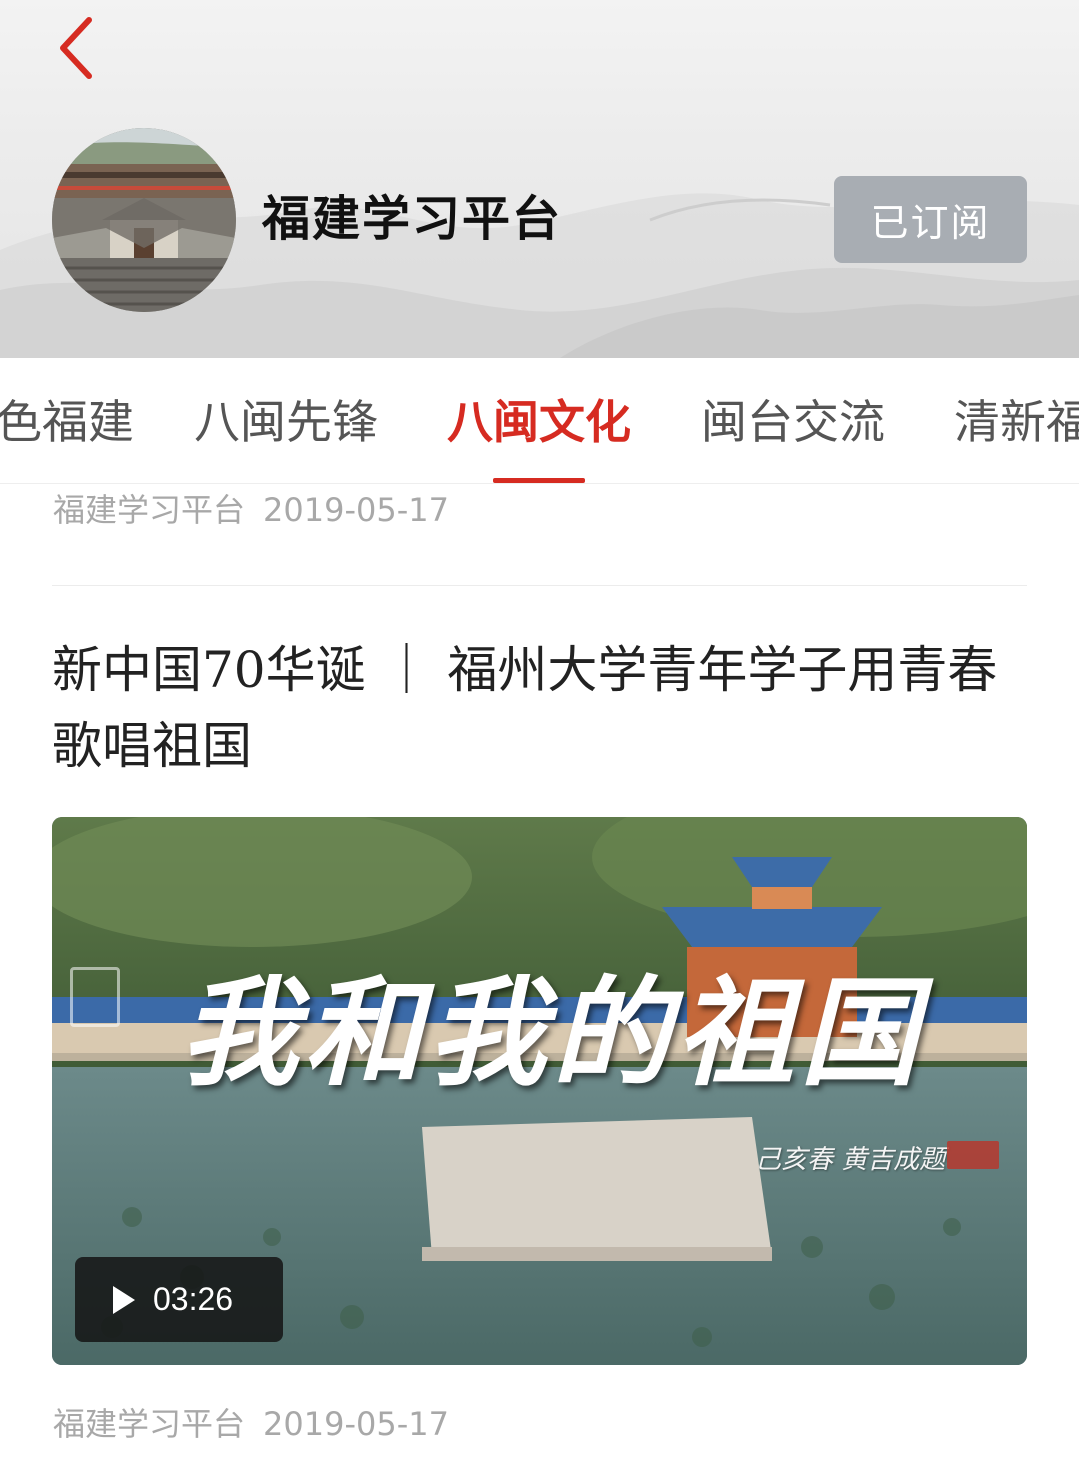 The height and width of the screenshot is (1468, 1079). What do you see at coordinates (149, 510) in the screenshot?
I see `prev-item-source: 福建学习平台` at bounding box center [149, 510].